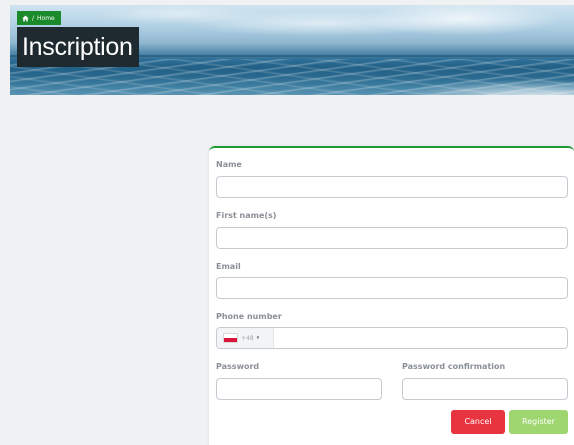 The height and width of the screenshot is (445, 574). I want to click on email-label: Email, so click(228, 266).